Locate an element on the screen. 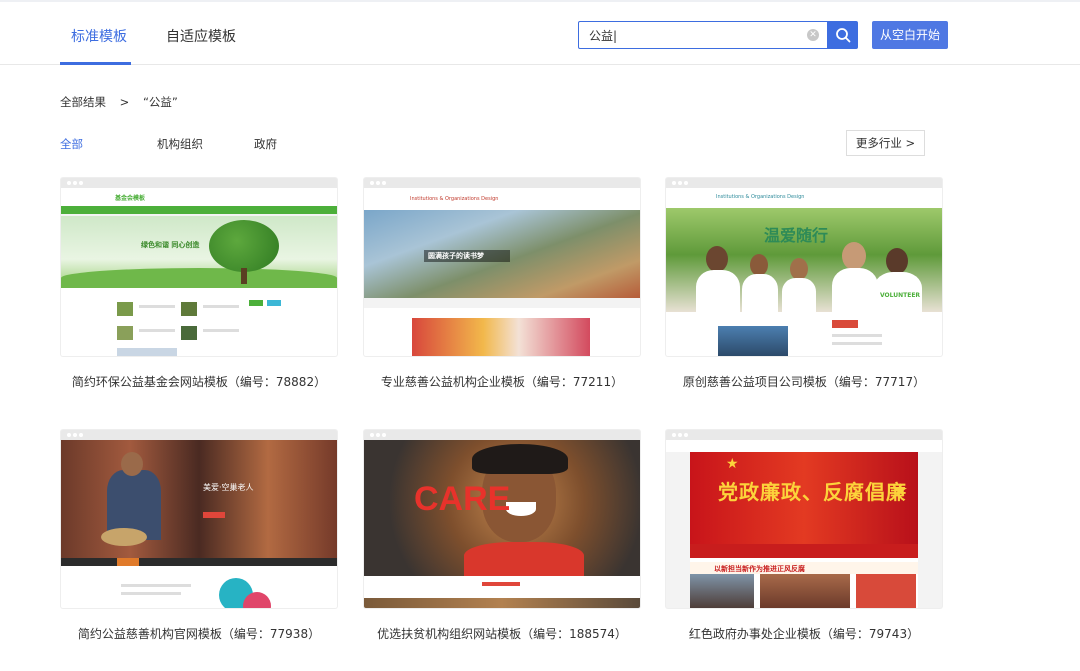 The height and width of the screenshot is (671, 1080). template-card: 美爱·空巢老人 is located at coordinates (199, 519).